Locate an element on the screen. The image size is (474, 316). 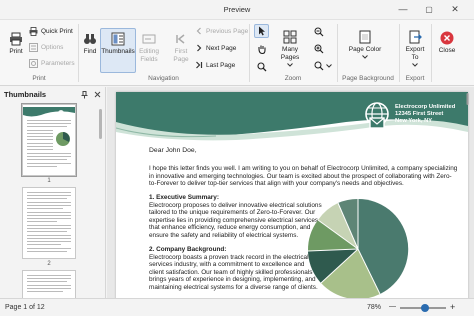
company-street: 12345 First Street is located at coordinates (419, 114).